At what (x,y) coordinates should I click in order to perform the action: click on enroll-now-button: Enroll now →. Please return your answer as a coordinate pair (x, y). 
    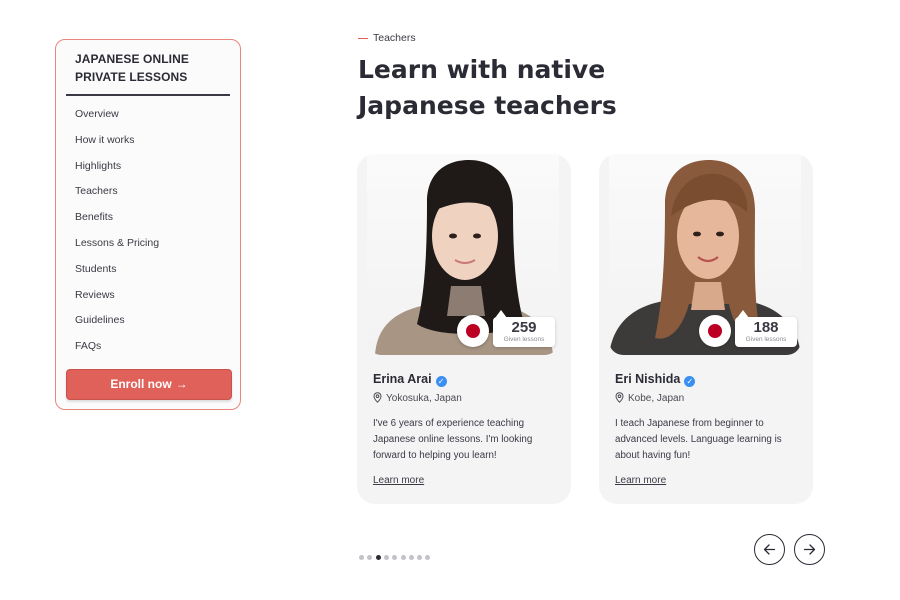
    Looking at the image, I should click on (149, 384).